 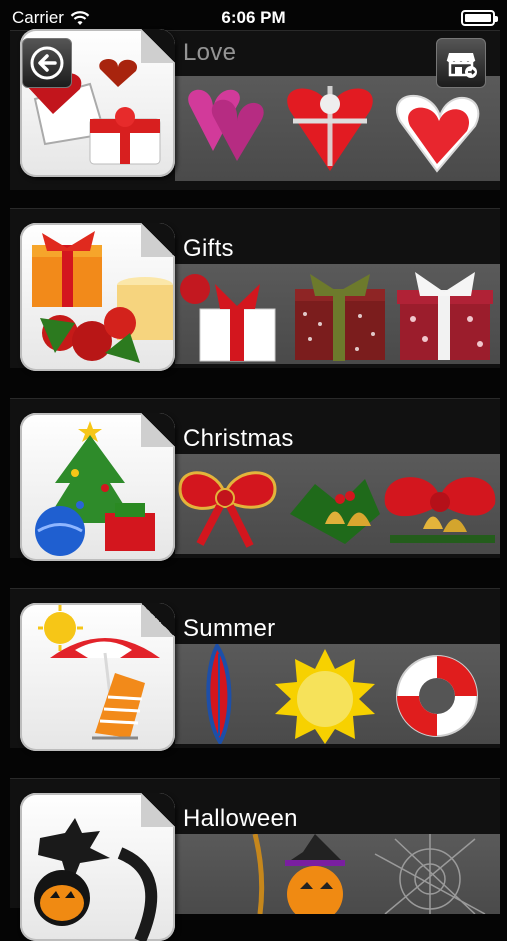 What do you see at coordinates (479, 18) in the screenshot?
I see `battery-icon` at bounding box center [479, 18].